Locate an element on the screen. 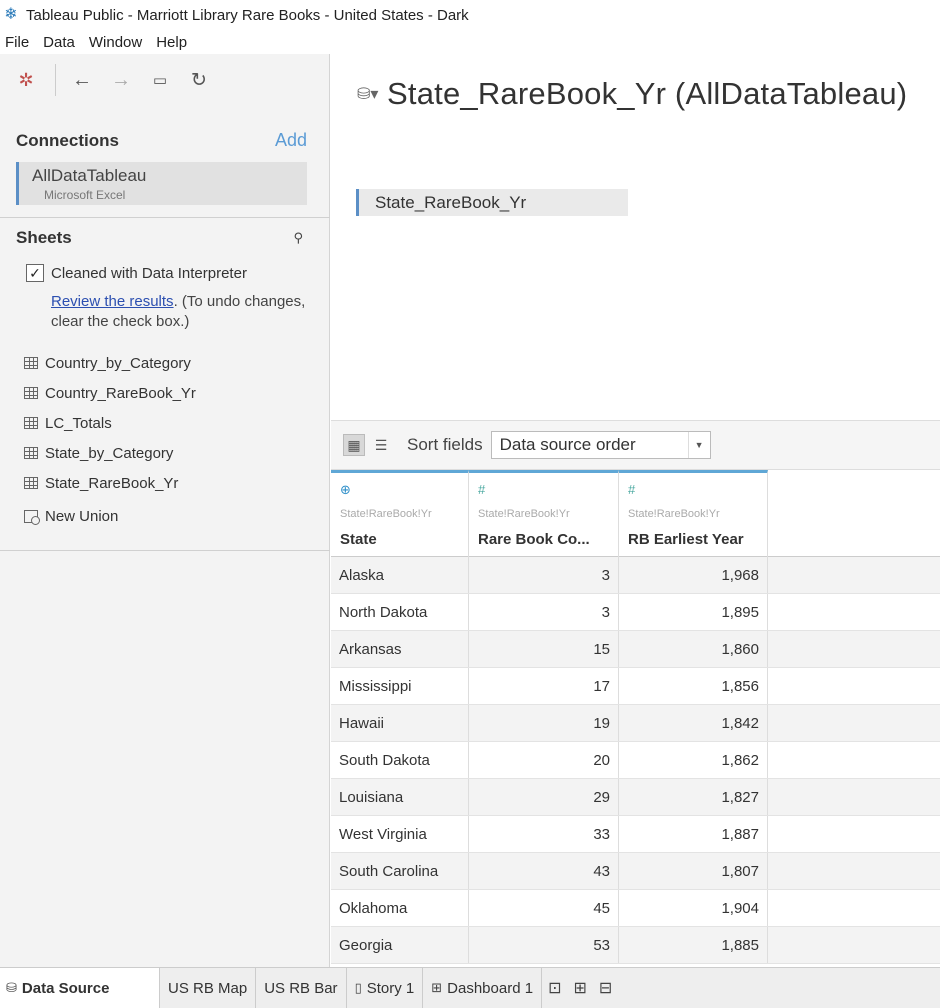  new-worksheet-icon: ⊡ is located at coordinates (554, 988).